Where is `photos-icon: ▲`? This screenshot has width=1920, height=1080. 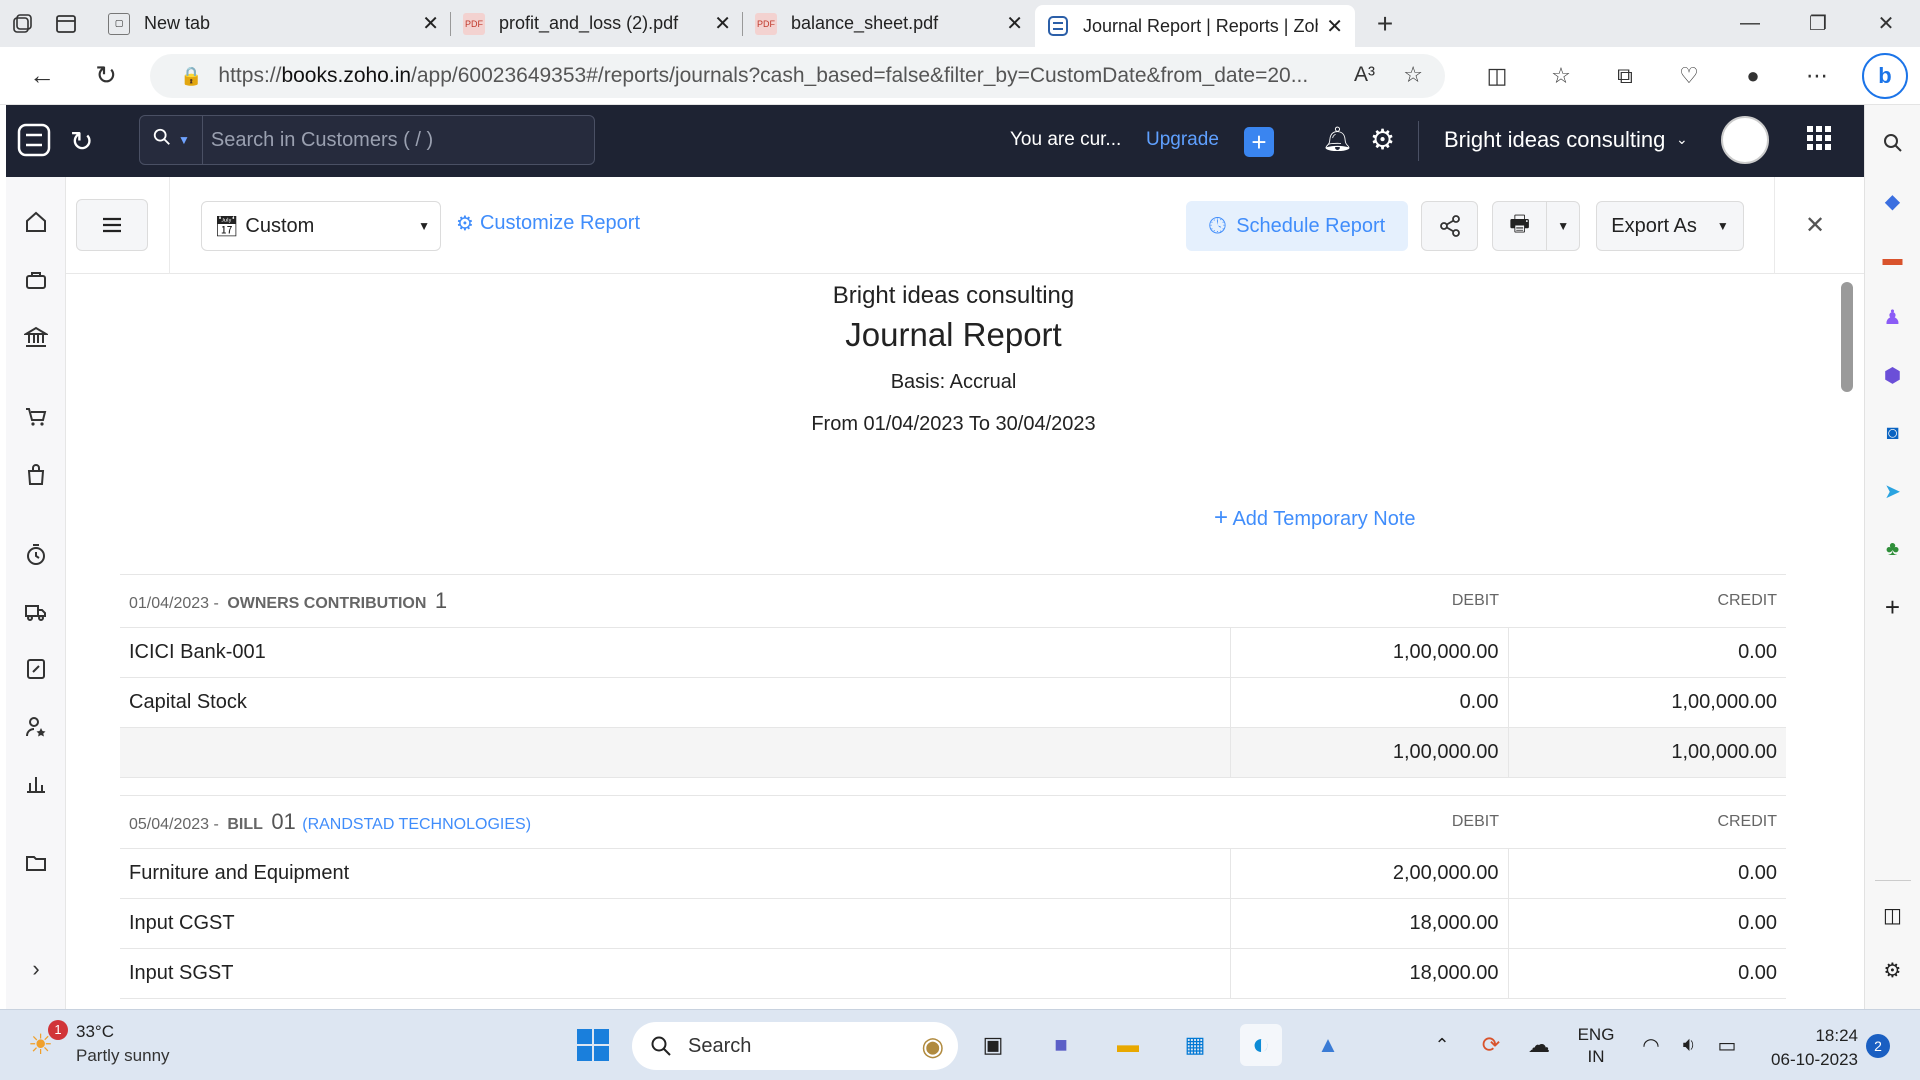 photos-icon: ▲ is located at coordinates (1328, 1045).